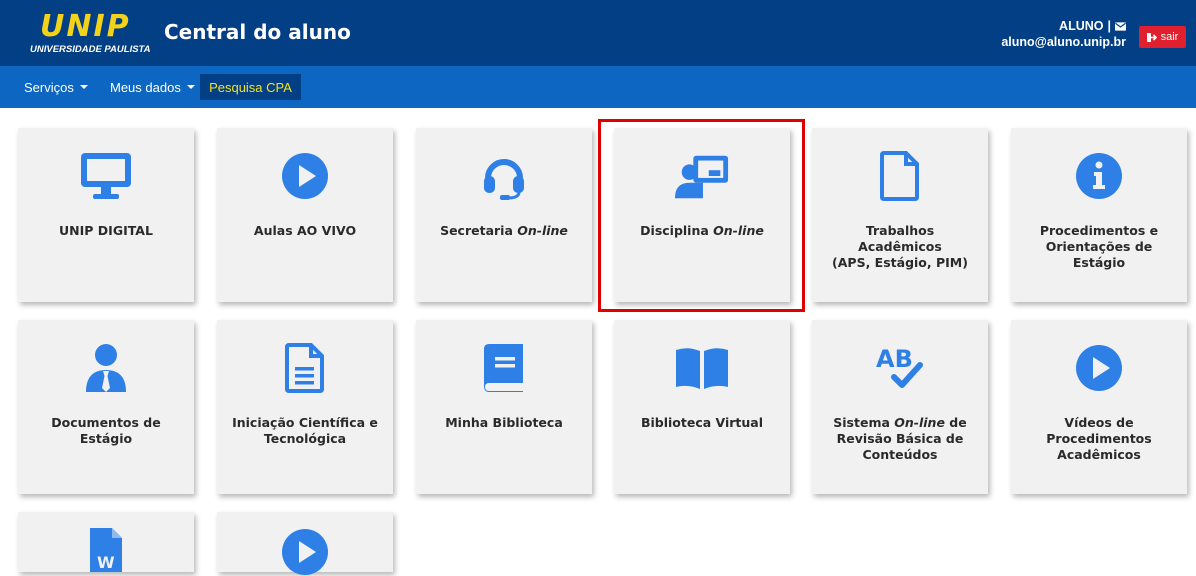 The image size is (1196, 576). What do you see at coordinates (257, 32) in the screenshot?
I see `page-title: Central do aluno` at bounding box center [257, 32].